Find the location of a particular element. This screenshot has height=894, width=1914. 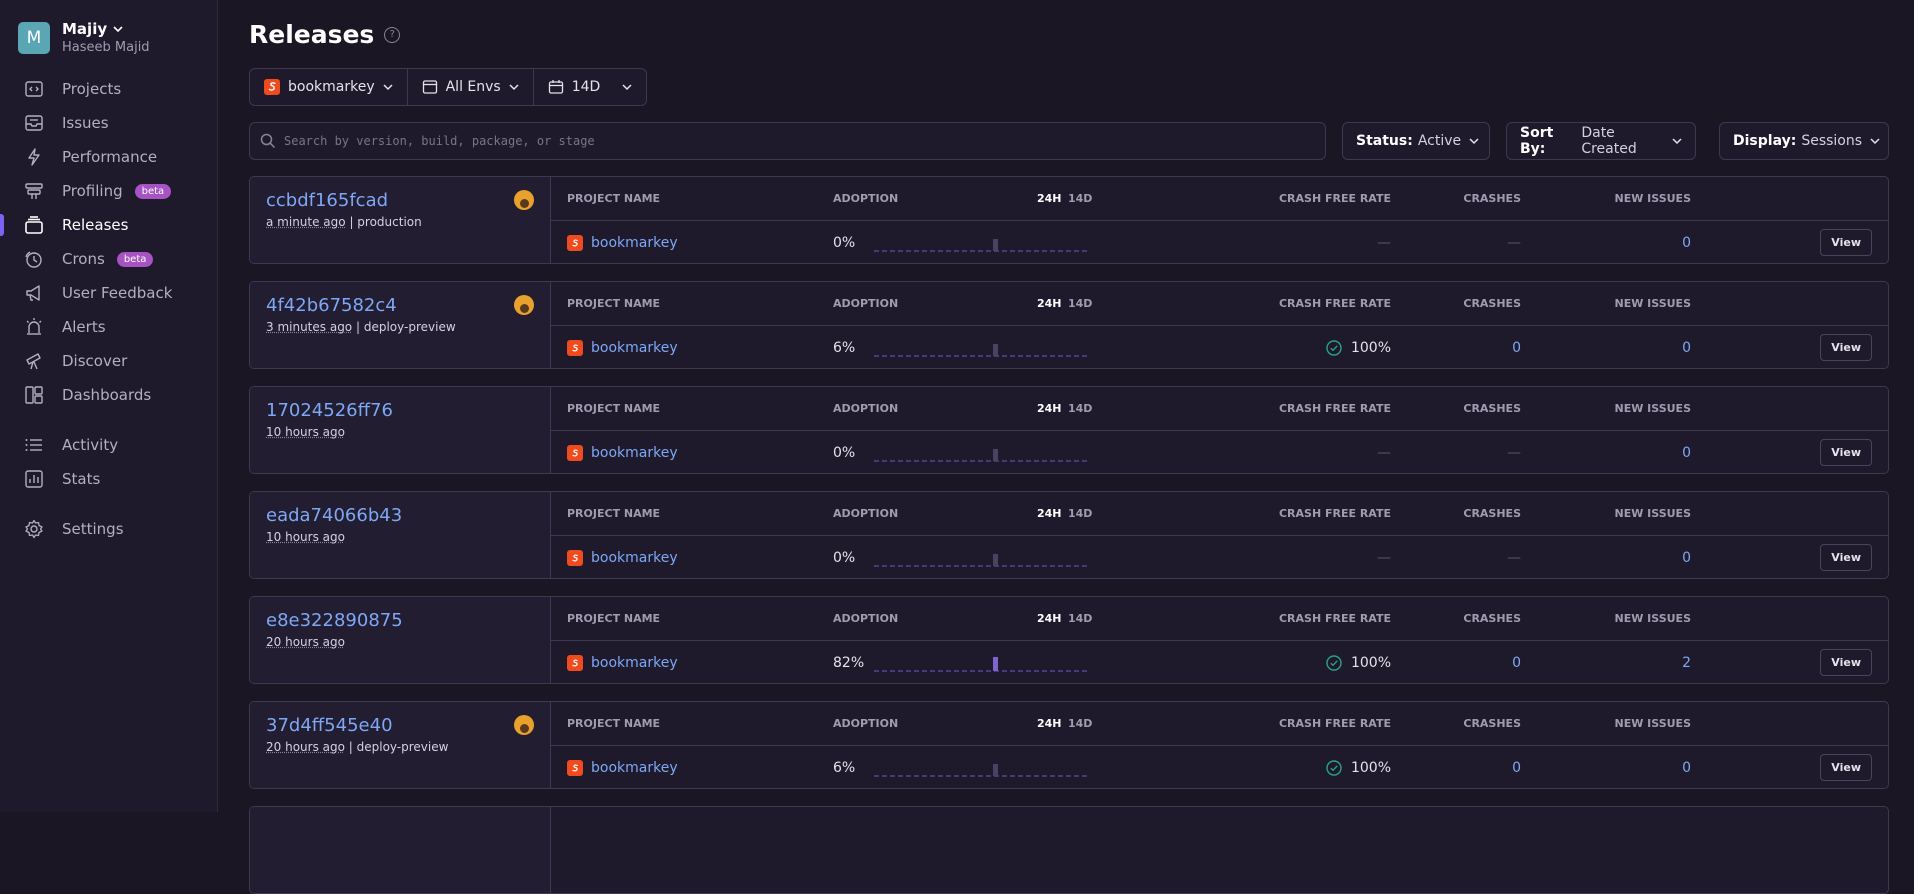

sidebar-item-issues: Issues is located at coordinates (109, 123).